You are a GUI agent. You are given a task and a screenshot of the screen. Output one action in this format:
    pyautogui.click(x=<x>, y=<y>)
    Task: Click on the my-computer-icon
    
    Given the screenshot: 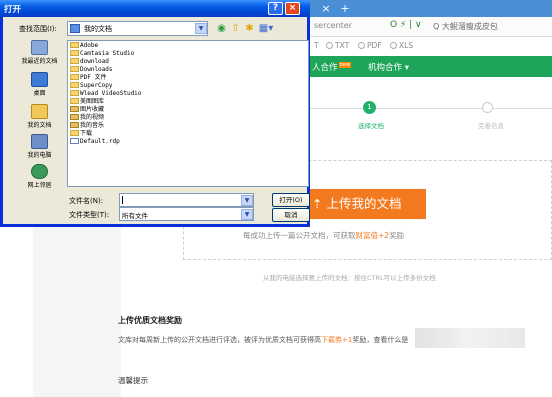 What is the action you would take?
    pyautogui.click(x=39, y=141)
    